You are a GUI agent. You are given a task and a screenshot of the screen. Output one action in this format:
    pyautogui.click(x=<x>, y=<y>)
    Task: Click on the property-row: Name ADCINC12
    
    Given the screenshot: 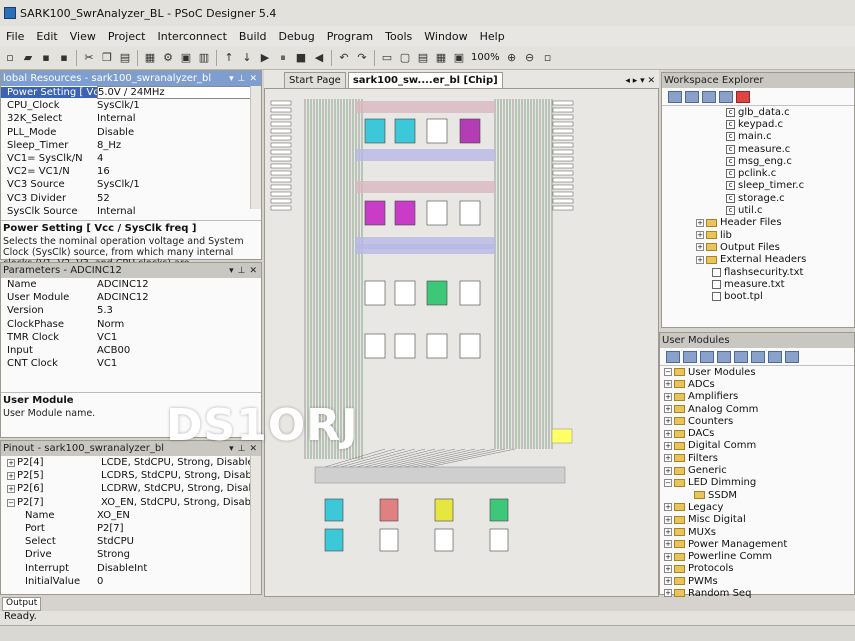 What is the action you would take?
    pyautogui.click(x=131, y=284)
    